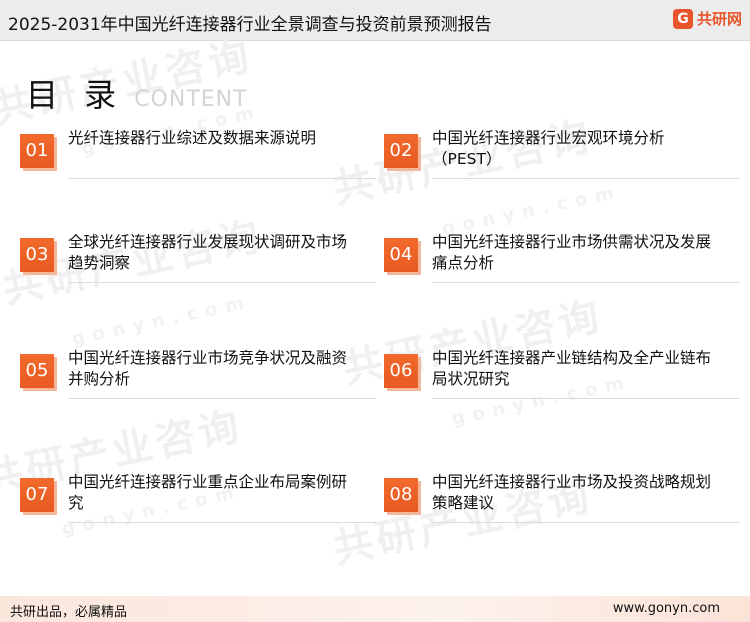 Image resolution: width=750 pixels, height=622 pixels. What do you see at coordinates (37, 151) in the screenshot?
I see `toc-item-number: 01` at bounding box center [37, 151].